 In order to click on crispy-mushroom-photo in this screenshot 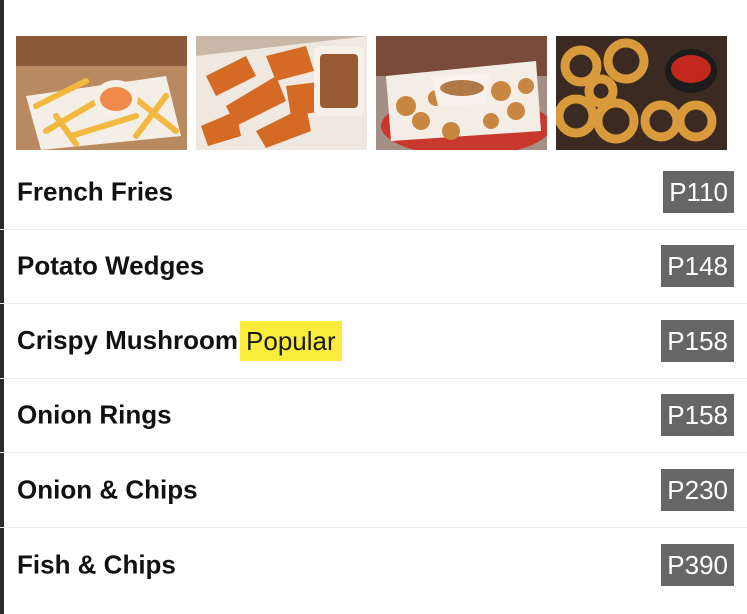, I will do `click(461, 93)`.